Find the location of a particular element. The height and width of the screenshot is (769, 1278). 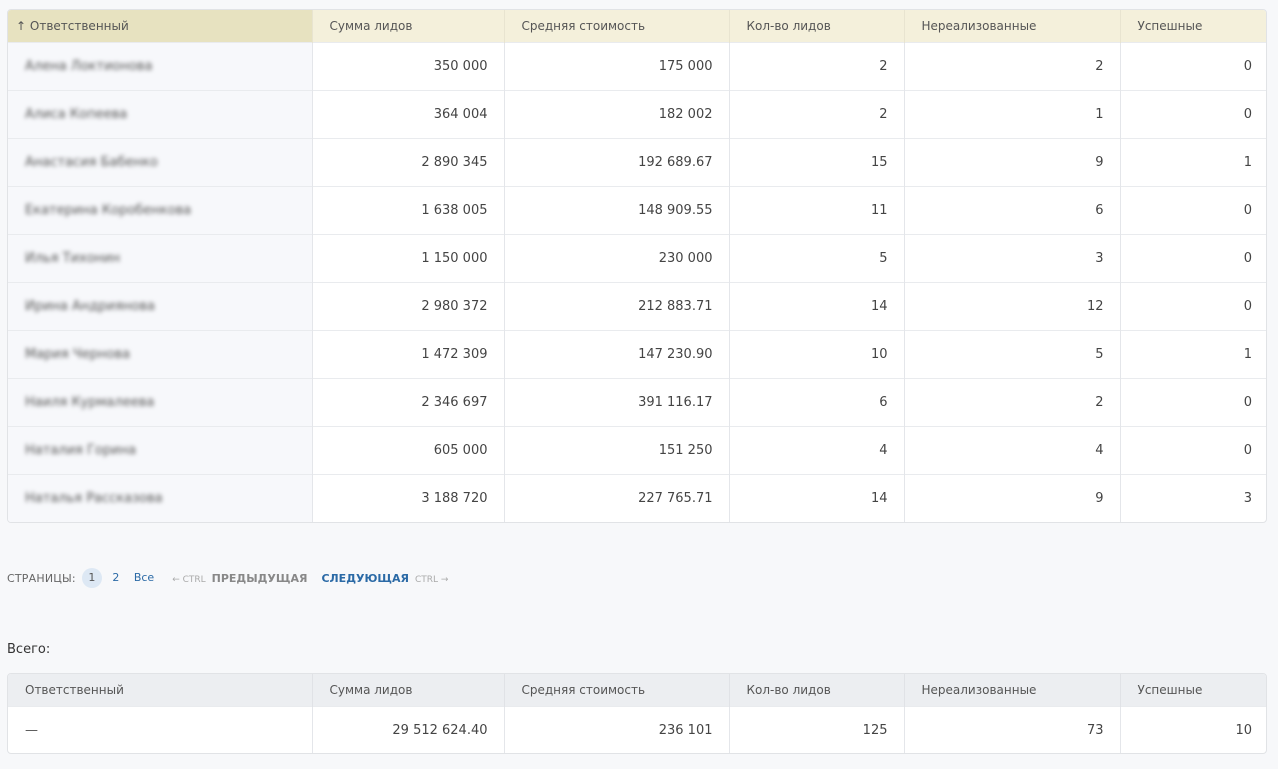

cell-unrealized: 6 is located at coordinates (1012, 210).